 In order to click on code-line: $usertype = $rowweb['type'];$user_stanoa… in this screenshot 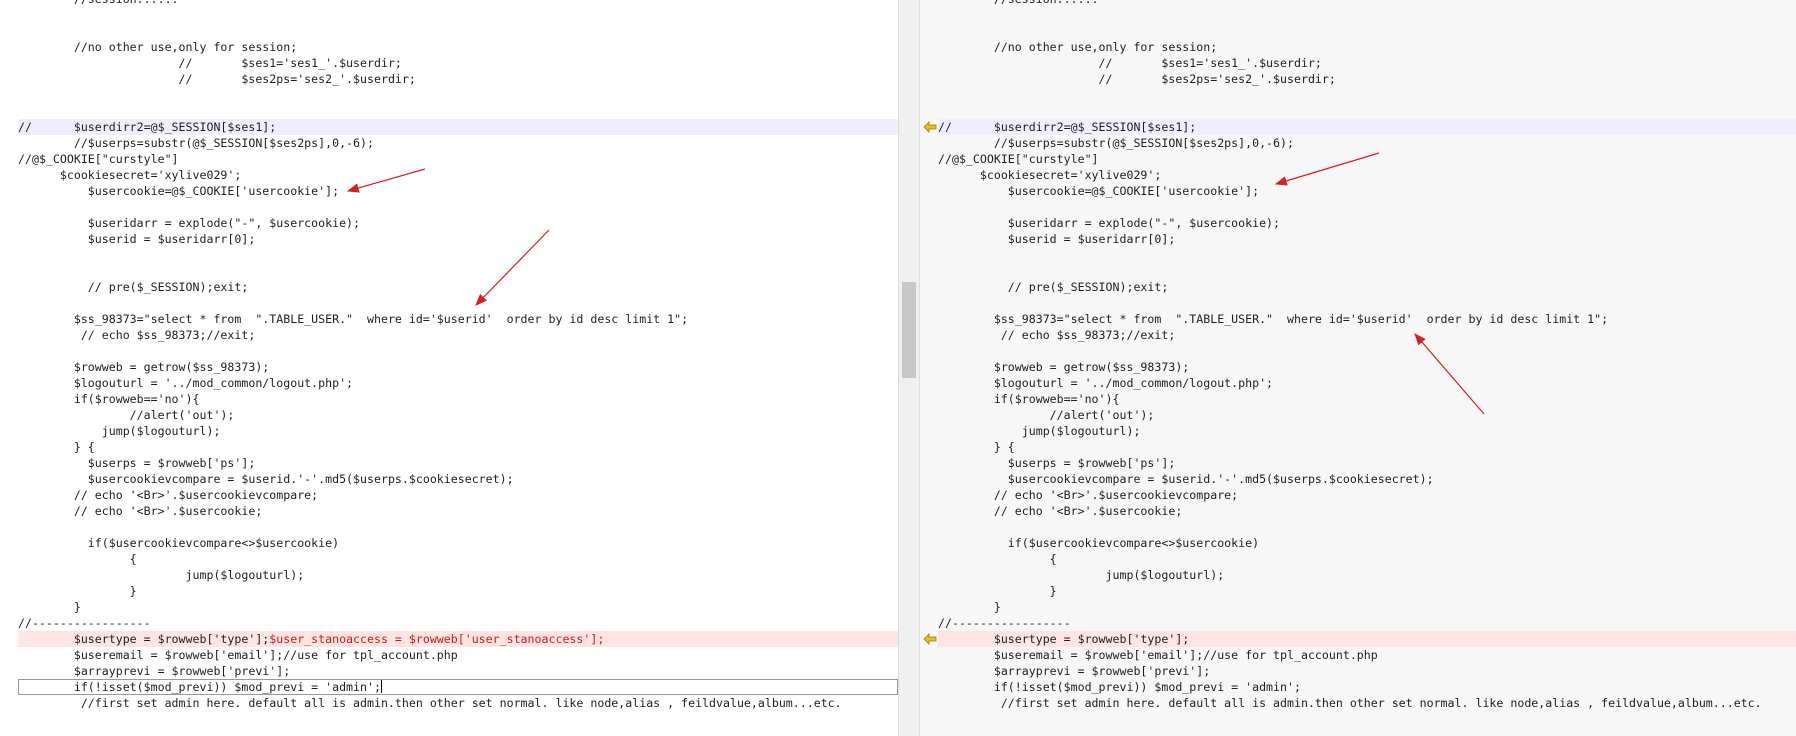, I will do `click(458, 639)`.